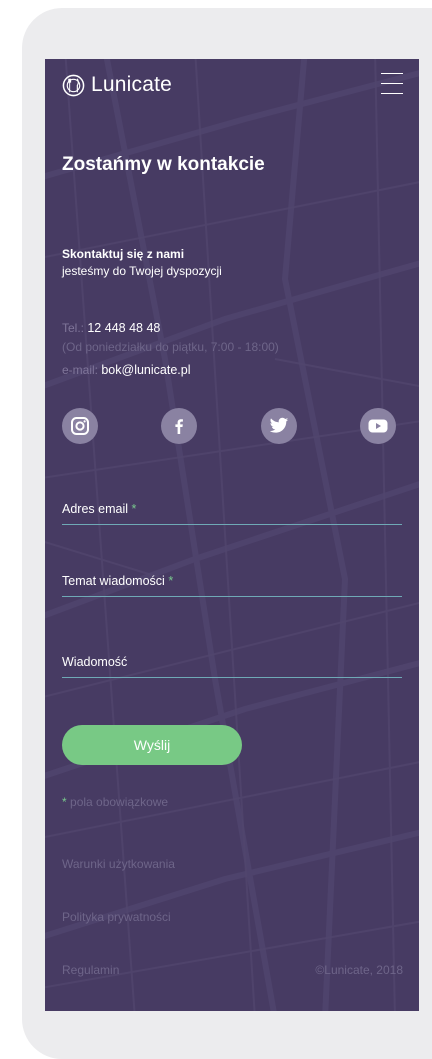  What do you see at coordinates (99, 509) in the screenshot?
I see `email-field-label: Adres email *` at bounding box center [99, 509].